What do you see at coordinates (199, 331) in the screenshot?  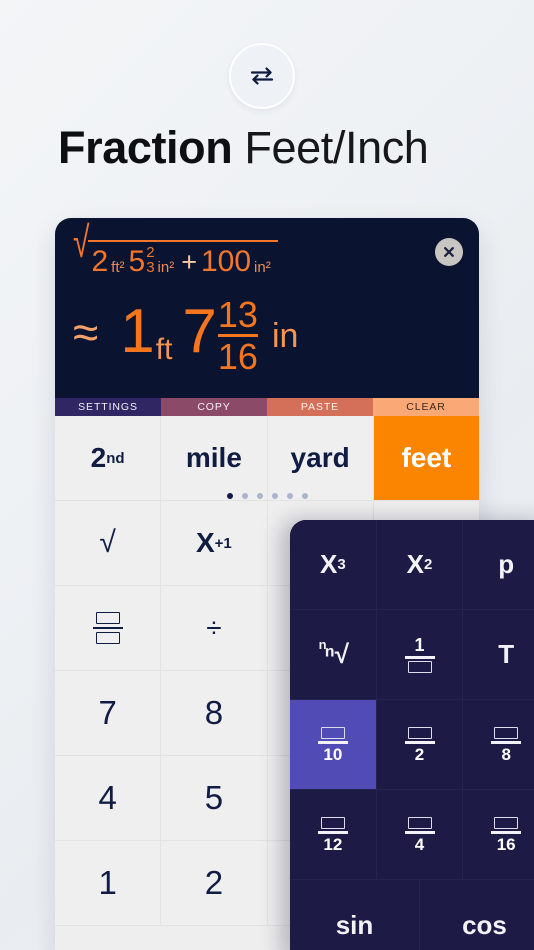 I see `result-inch-whole: 7` at bounding box center [199, 331].